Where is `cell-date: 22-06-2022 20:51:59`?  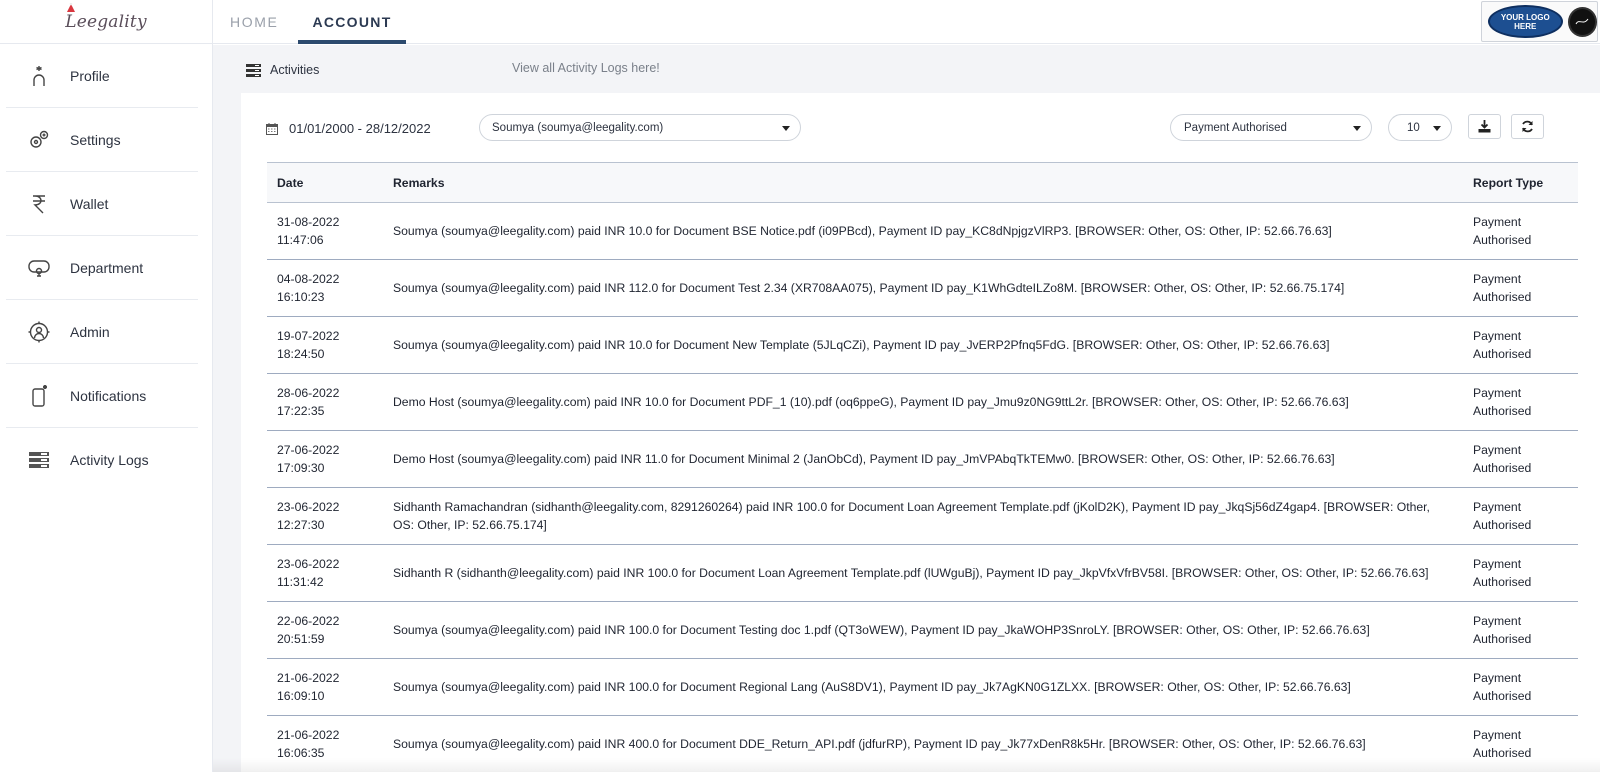
cell-date: 22-06-2022 20:51:59 is located at coordinates (308, 630).